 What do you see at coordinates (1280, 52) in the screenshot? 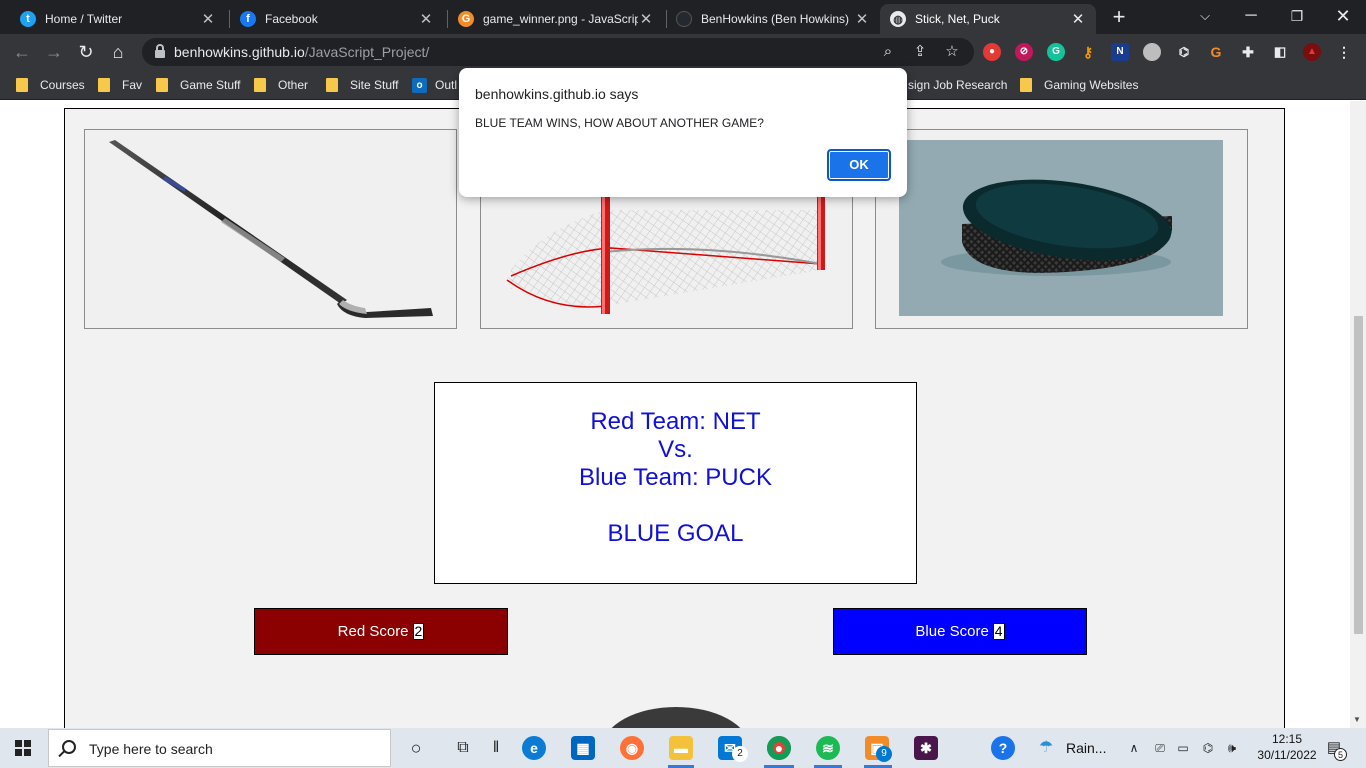
I see `side-panel-icon: ◧` at bounding box center [1280, 52].